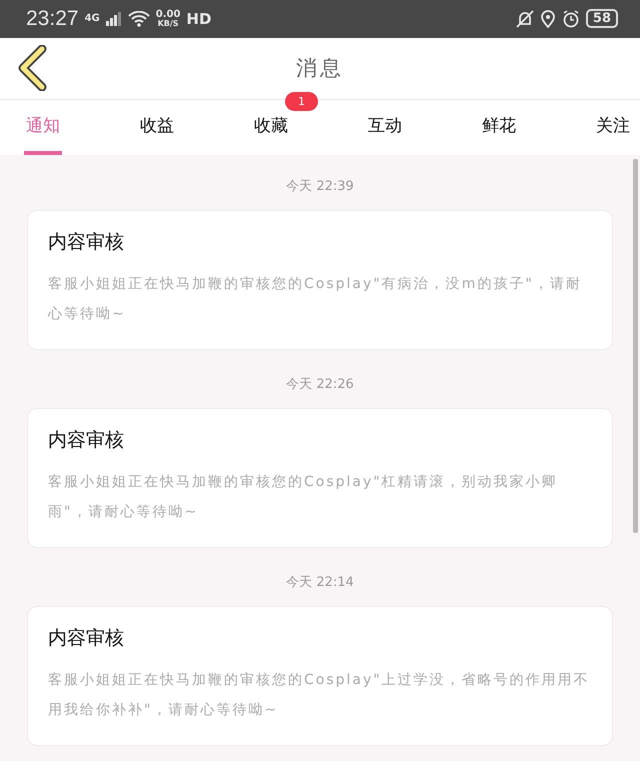 The height and width of the screenshot is (761, 640). I want to click on alarm-icon, so click(571, 19).